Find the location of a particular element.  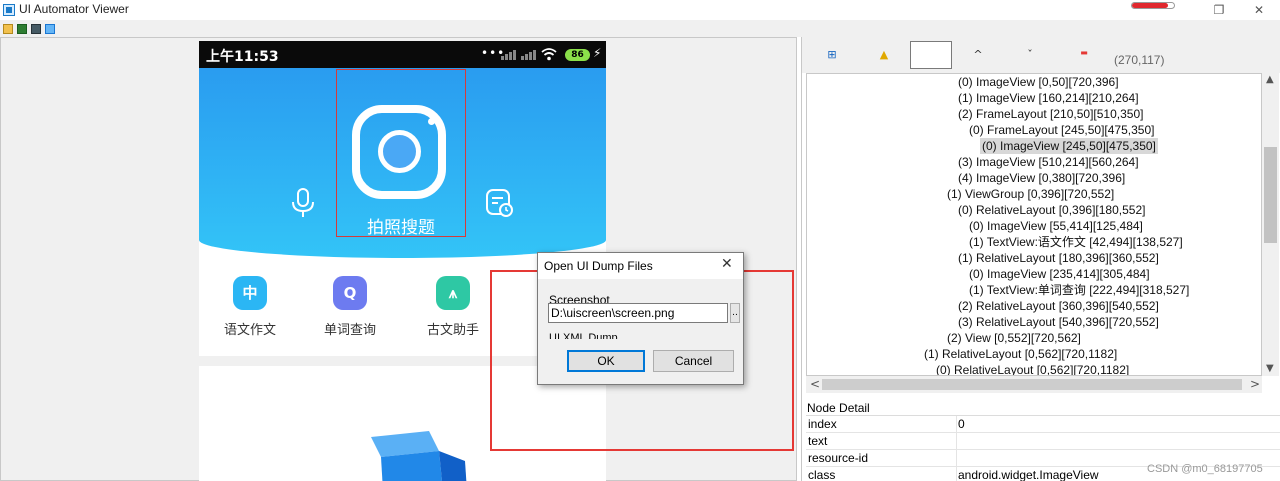

save-icon is located at coordinates (50, 29).